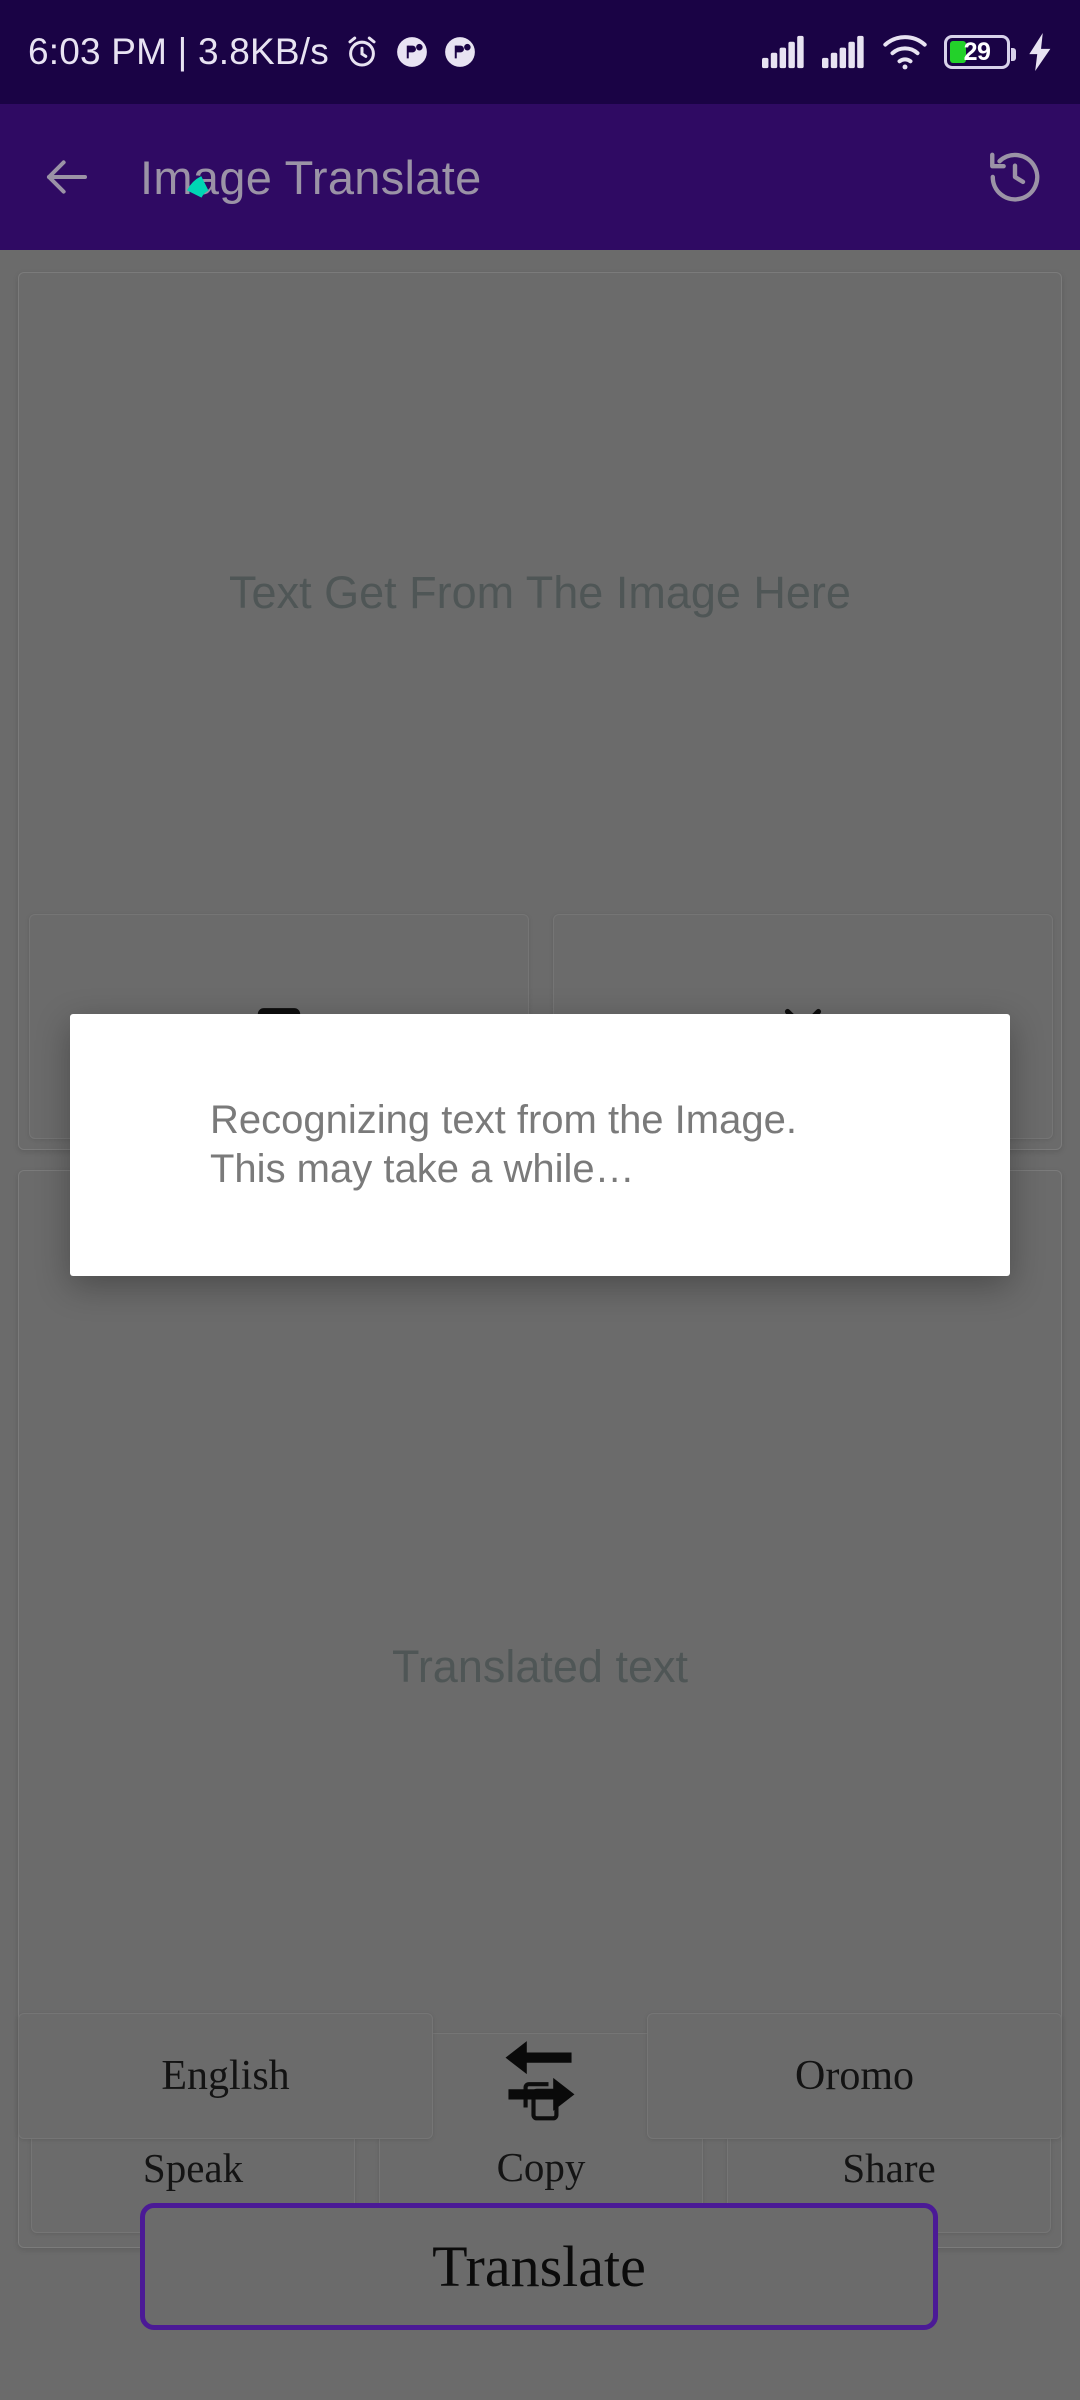 The height and width of the screenshot is (2400, 1080). Describe the element at coordinates (208, 184) in the screenshot. I see `loading-spinner-icon` at that location.